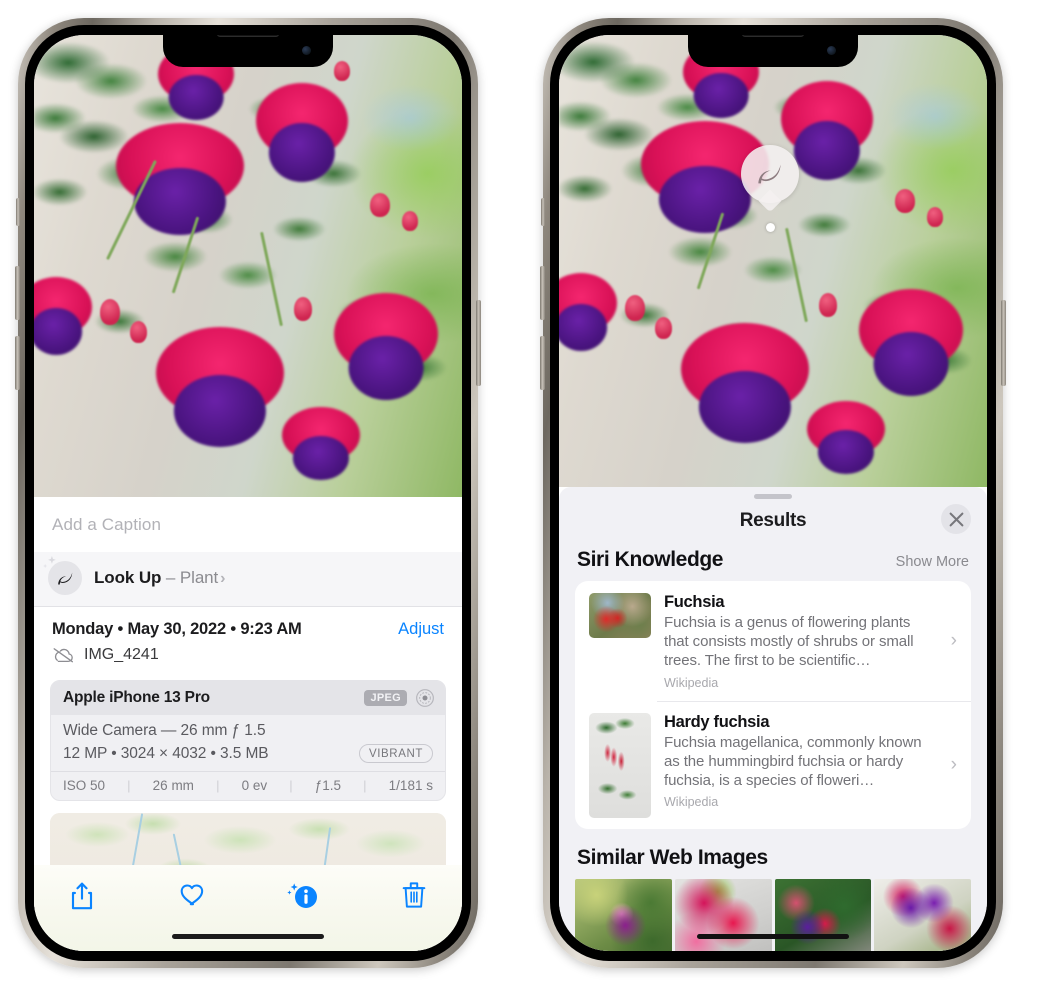 This screenshot has width=1055, height=985. I want to click on results-title: Results, so click(773, 520).